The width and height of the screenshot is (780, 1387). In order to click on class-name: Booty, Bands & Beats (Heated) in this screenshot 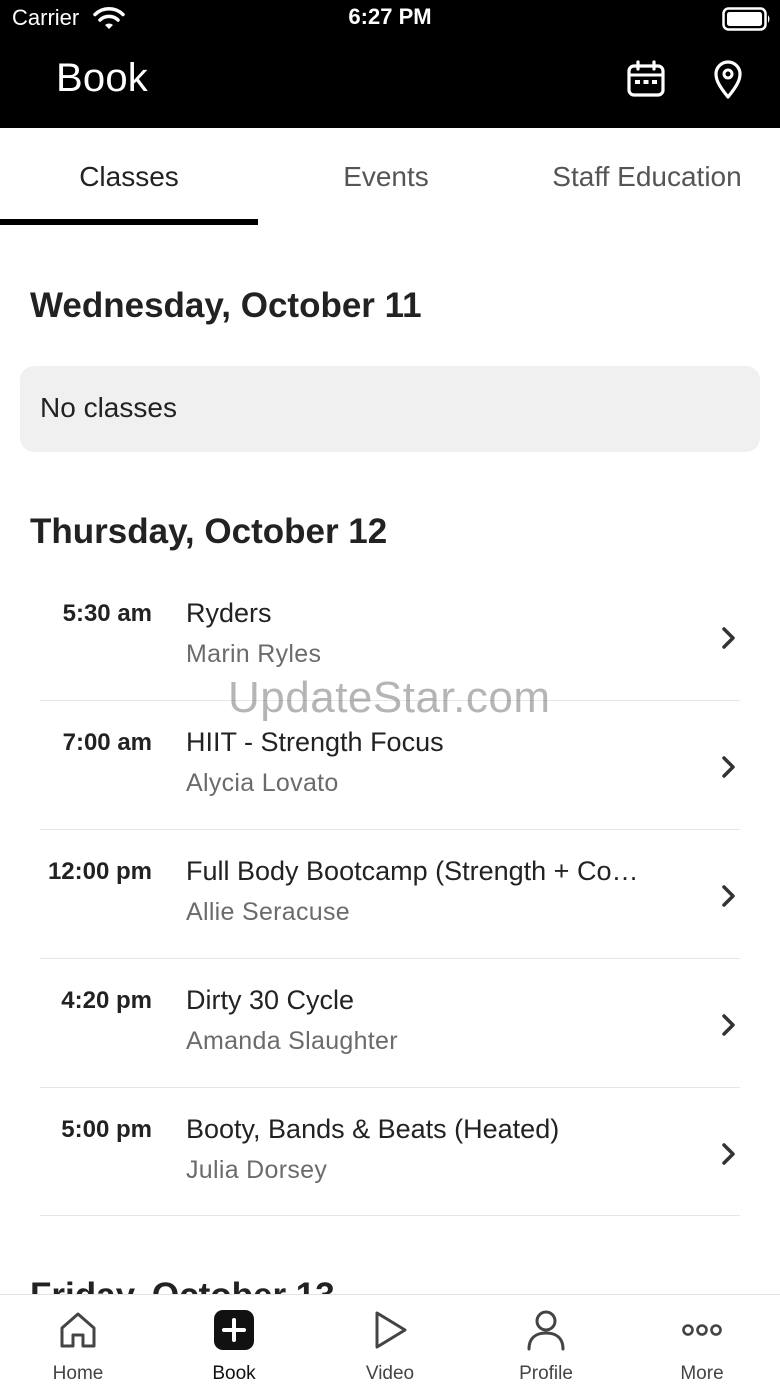, I will do `click(373, 1129)`.